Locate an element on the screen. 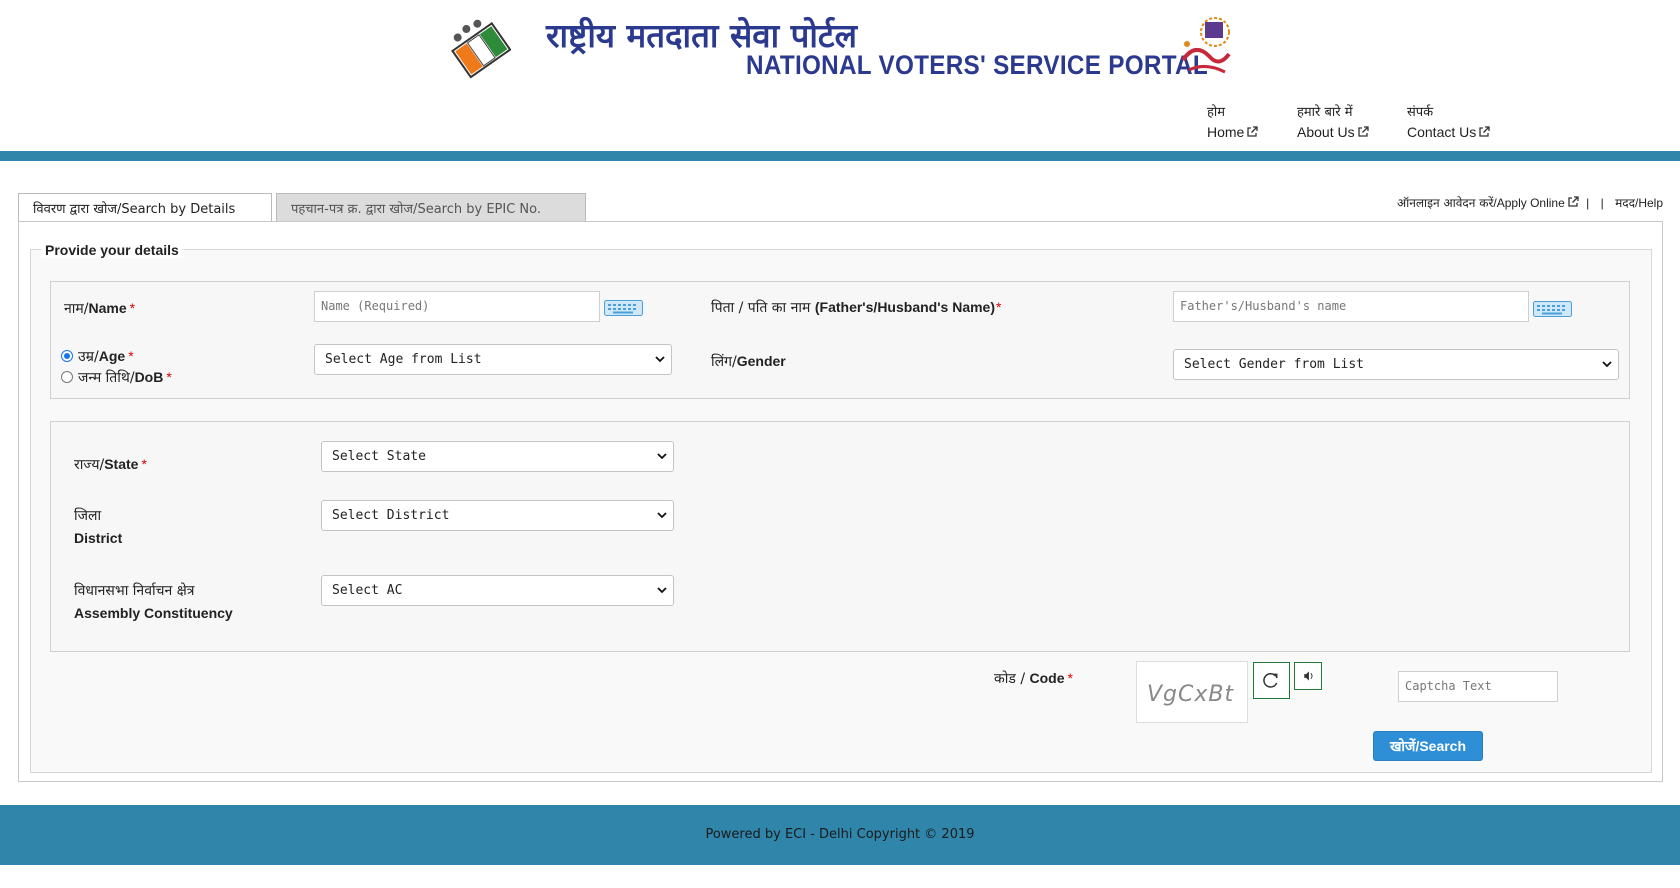  ac-select-value: Select AC is located at coordinates (367, 590).